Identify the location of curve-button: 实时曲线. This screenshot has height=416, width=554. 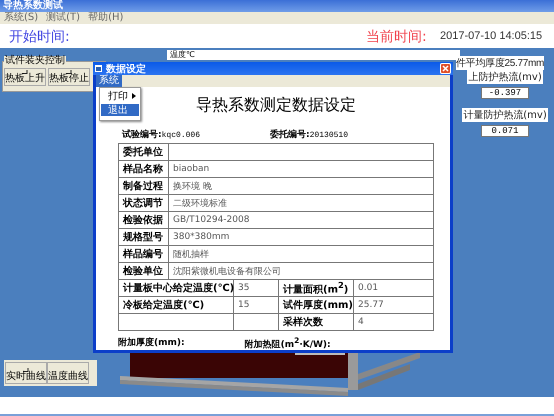
(26, 373).